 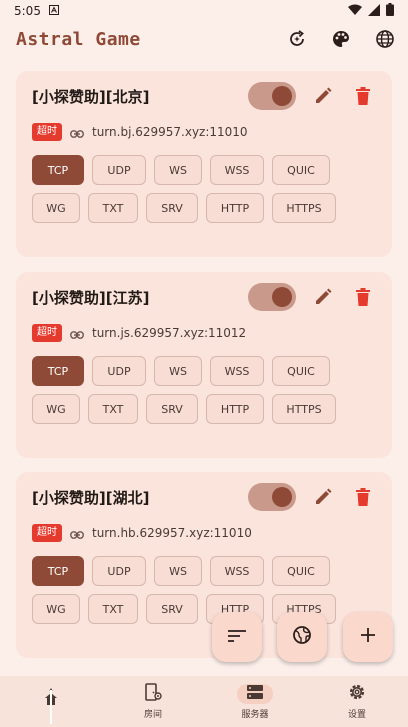 I want to click on public-servers-button, so click(x=302, y=637).